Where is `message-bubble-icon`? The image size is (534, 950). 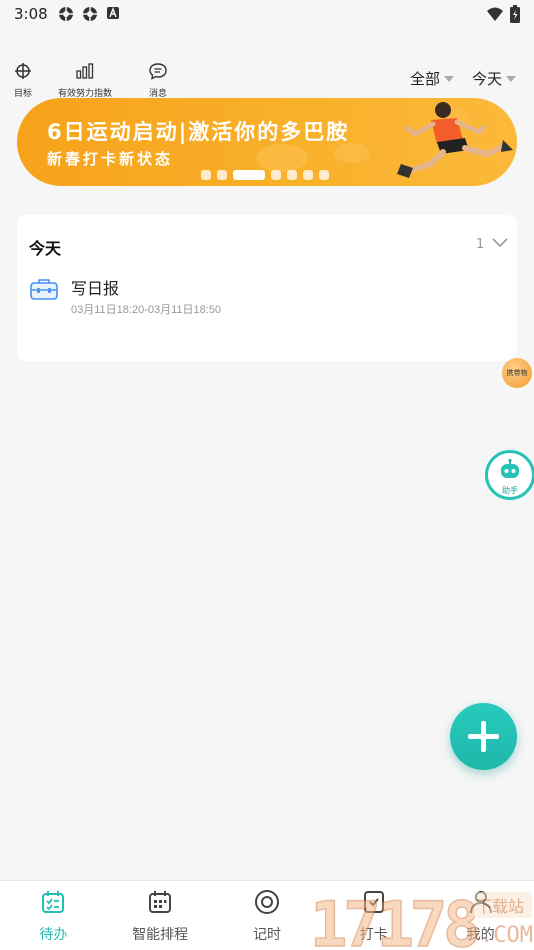
message-bubble-icon is located at coordinates (158, 73).